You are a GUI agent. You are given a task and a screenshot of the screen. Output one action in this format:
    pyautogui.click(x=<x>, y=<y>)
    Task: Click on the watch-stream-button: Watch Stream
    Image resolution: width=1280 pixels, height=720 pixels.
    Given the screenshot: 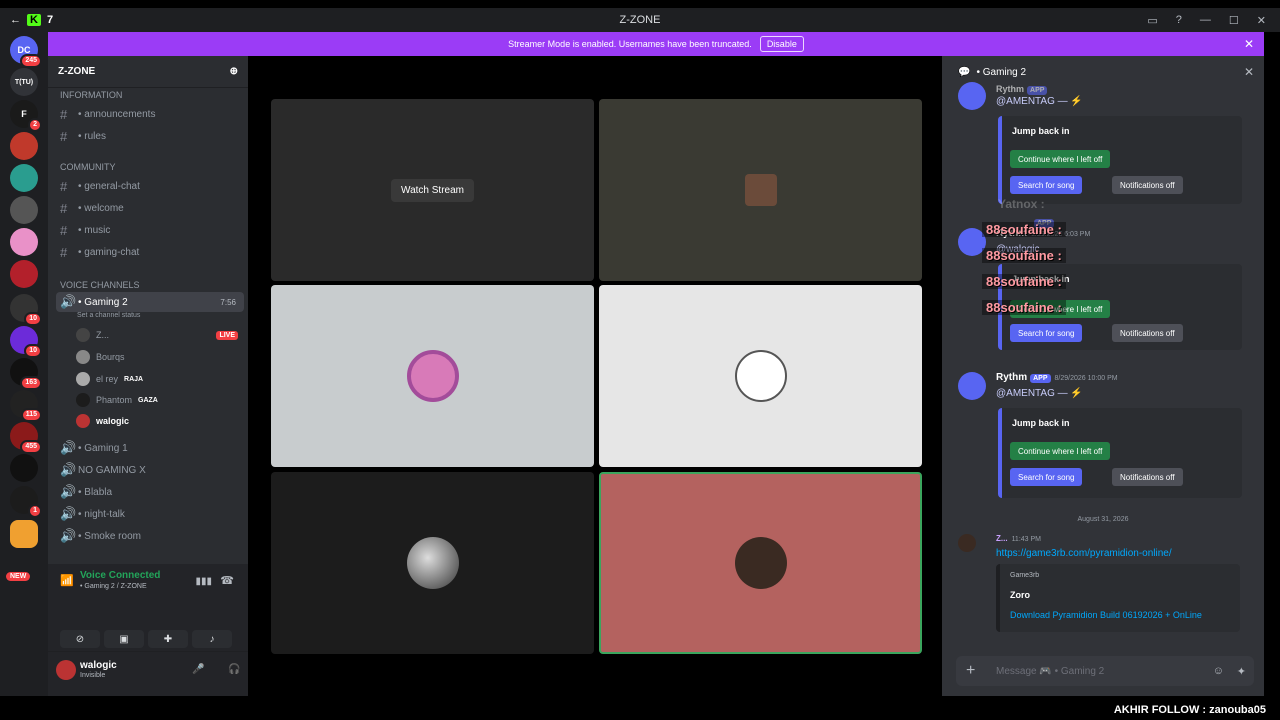 What is the action you would take?
    pyautogui.click(x=432, y=190)
    